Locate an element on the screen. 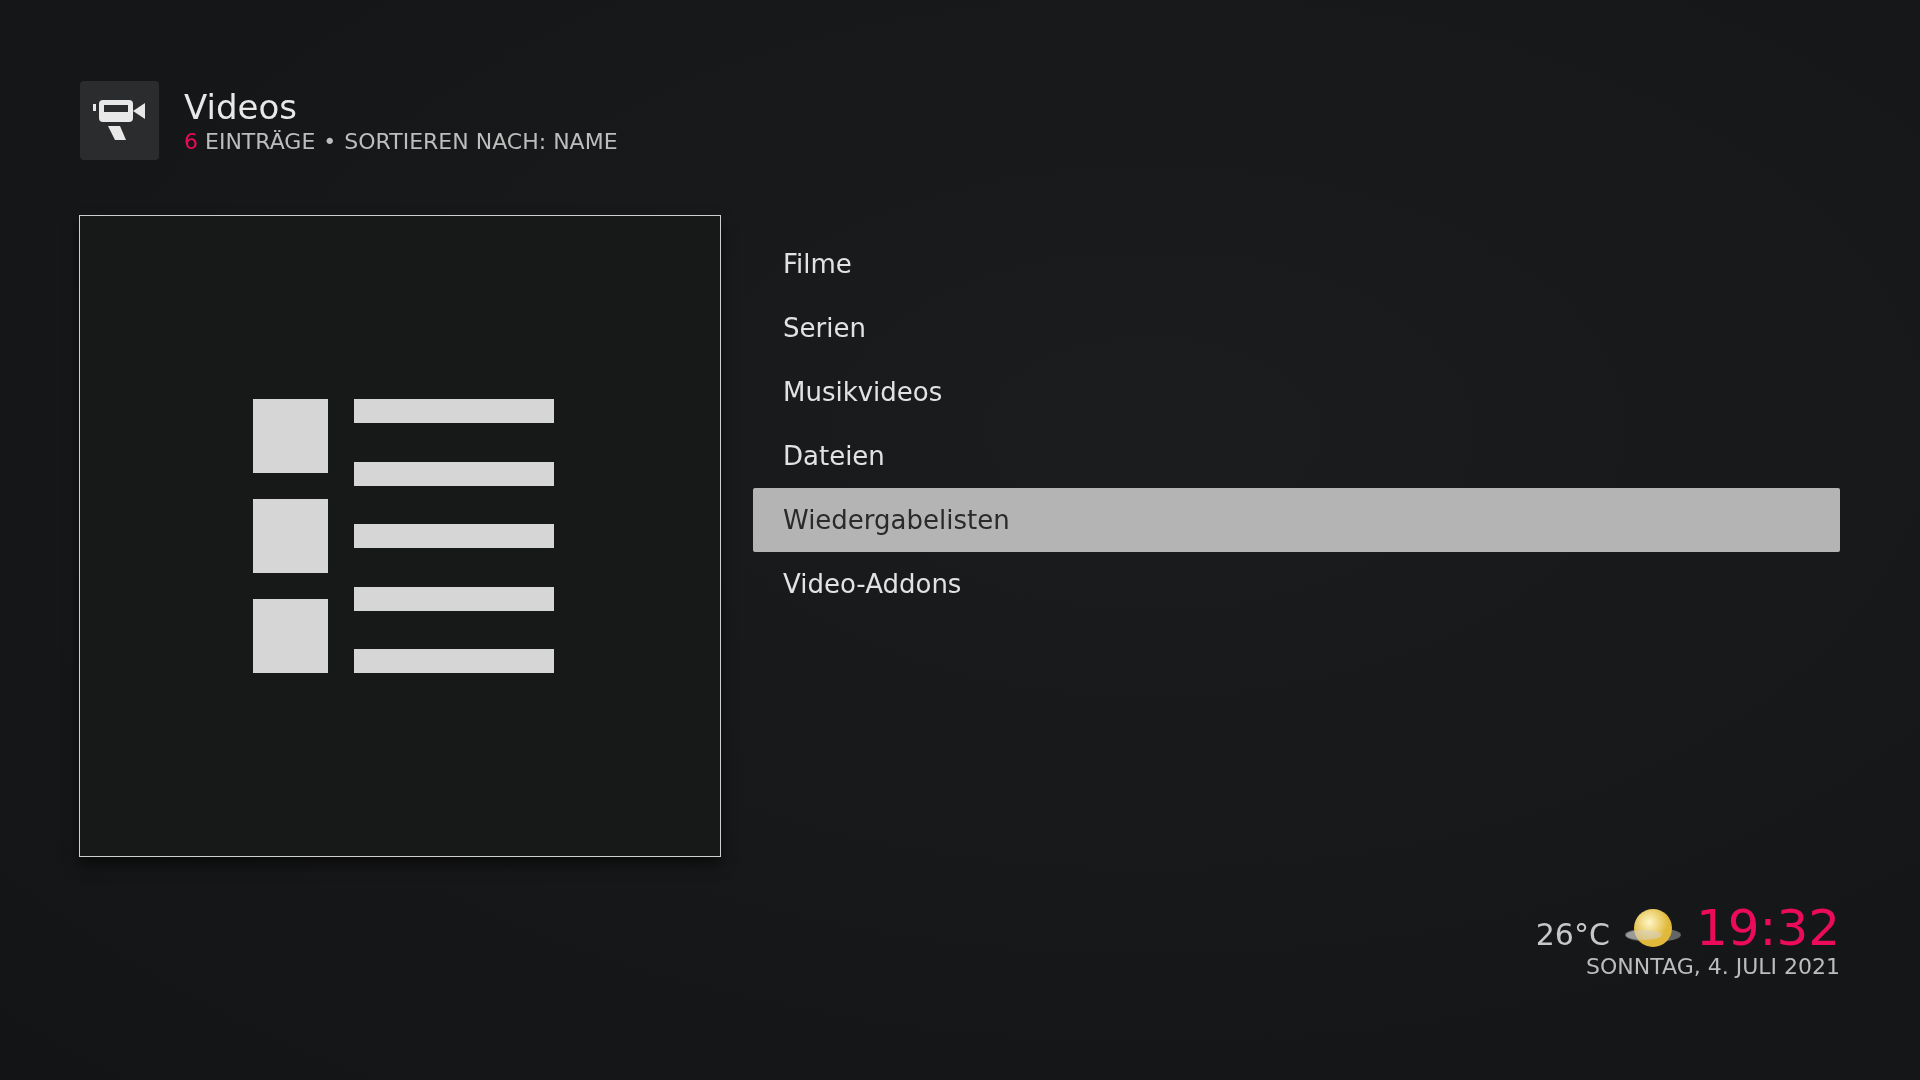  items-label: EINTRÄGE is located at coordinates (260, 141).